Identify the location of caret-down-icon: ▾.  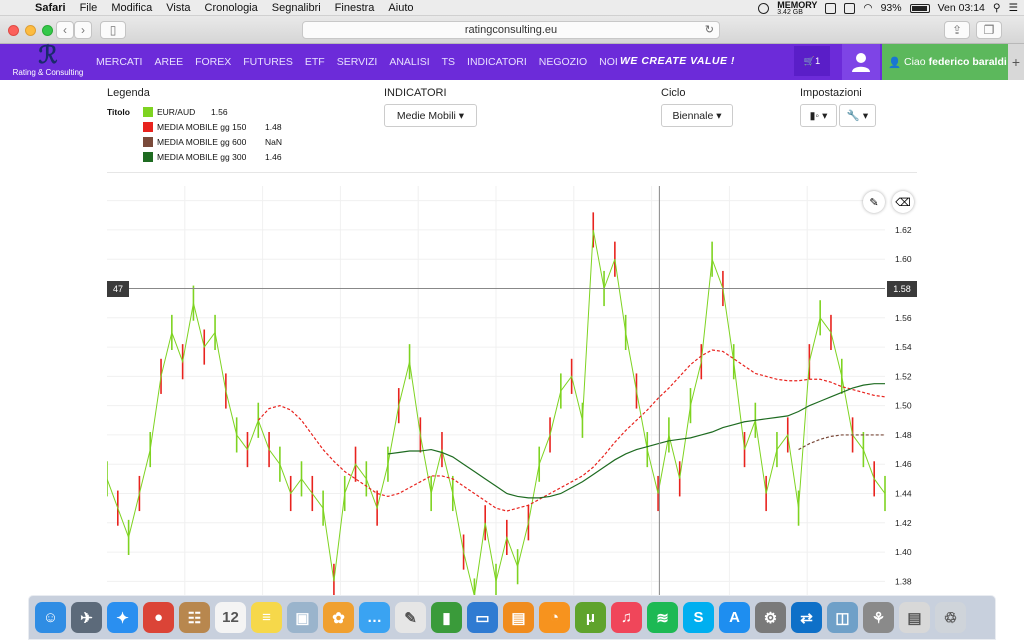
(865, 115).